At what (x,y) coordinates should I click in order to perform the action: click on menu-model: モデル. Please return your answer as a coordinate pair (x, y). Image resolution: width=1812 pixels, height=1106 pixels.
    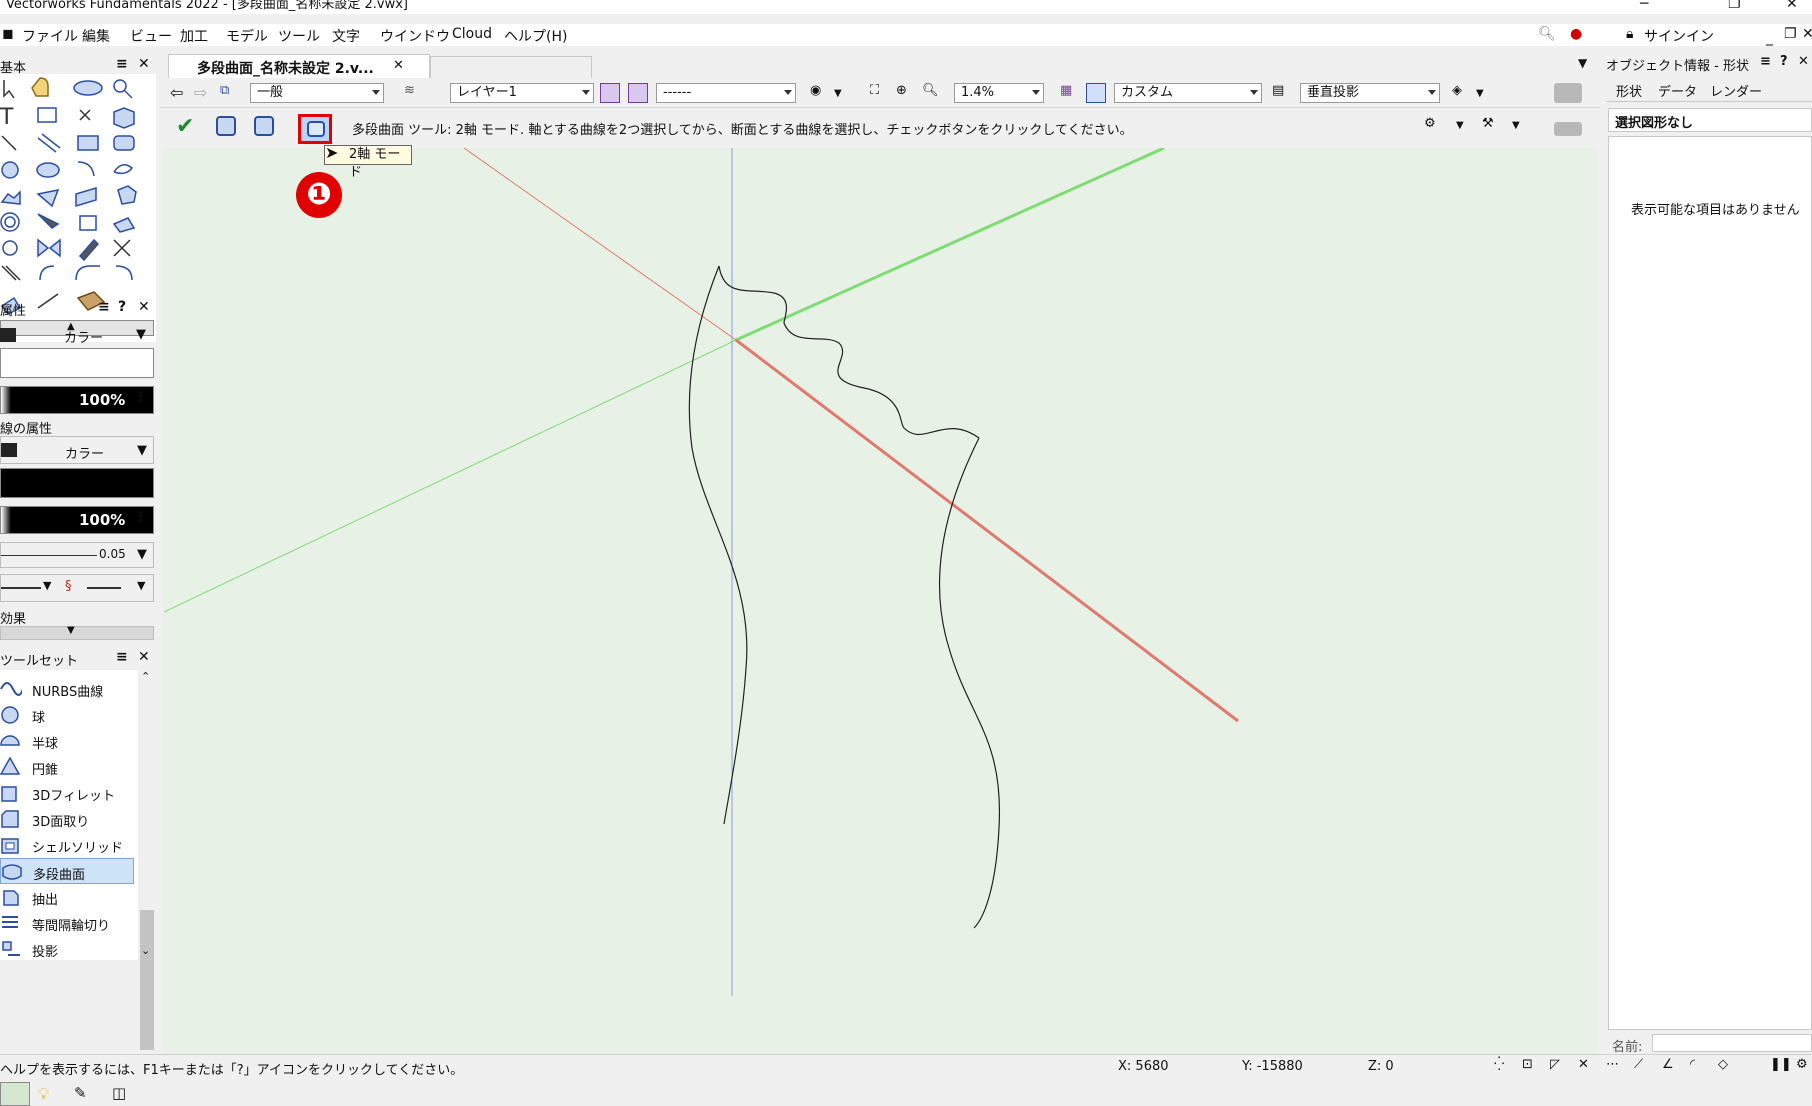
    Looking at the image, I should click on (247, 36).